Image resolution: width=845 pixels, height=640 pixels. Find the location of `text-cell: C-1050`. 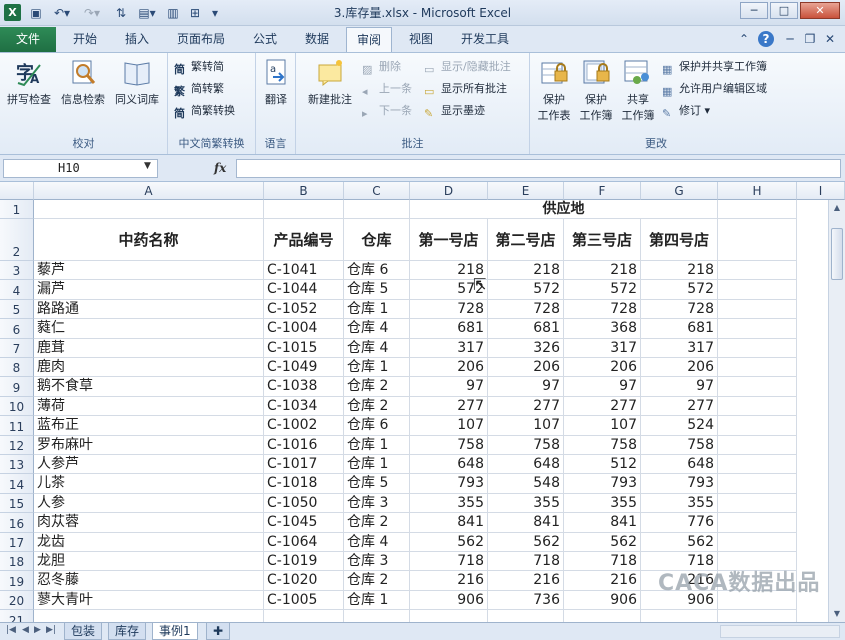

text-cell: C-1050 is located at coordinates (304, 503).